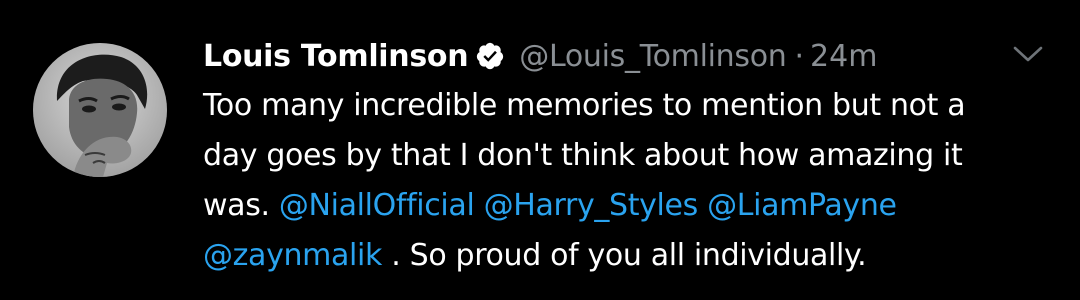 This screenshot has width=1080, height=300. I want to click on tweet-text-fragment: . So proud of you all individually., so click(624, 255).